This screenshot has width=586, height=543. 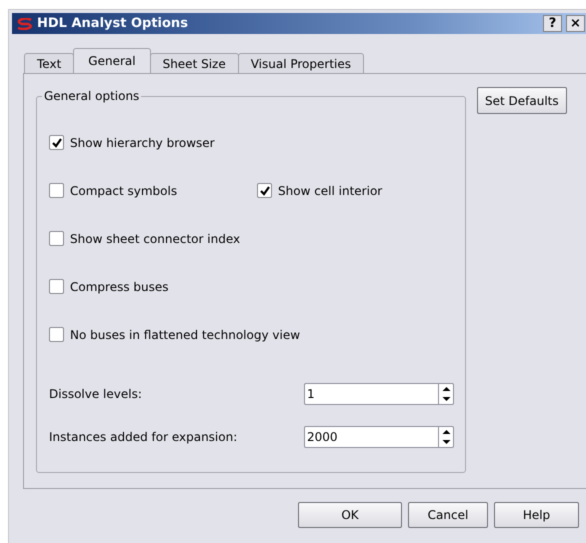 What do you see at coordinates (92, 96) in the screenshot?
I see `group-title: General options` at bounding box center [92, 96].